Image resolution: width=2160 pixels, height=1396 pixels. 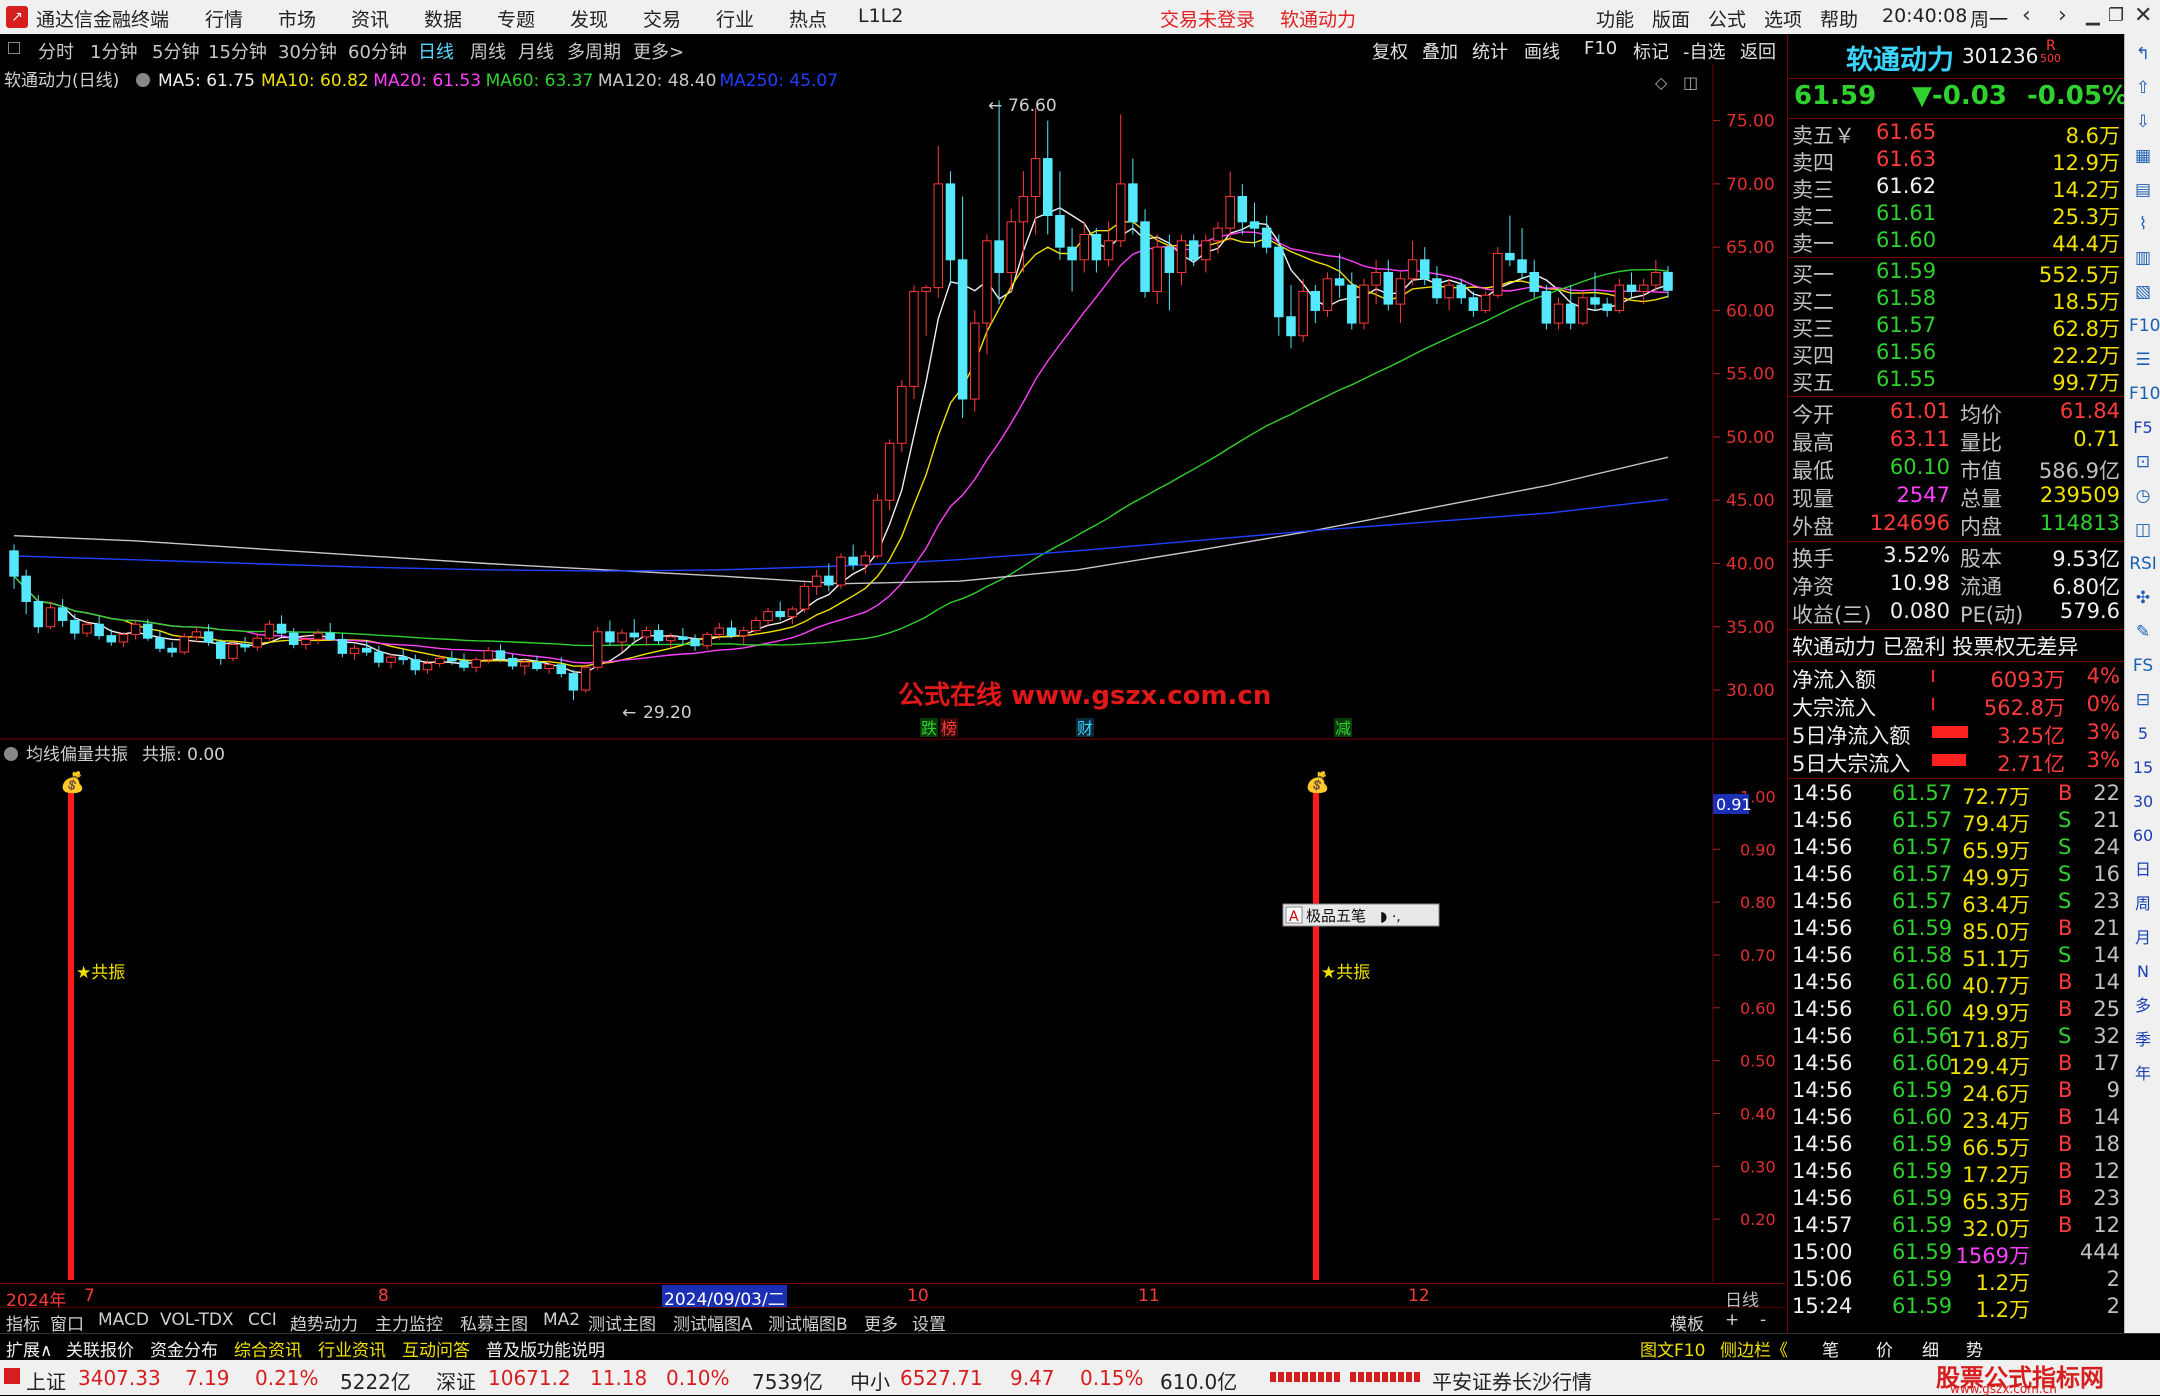 What do you see at coordinates (456, 1380) in the screenshot?
I see `index-name: 深证` at bounding box center [456, 1380].